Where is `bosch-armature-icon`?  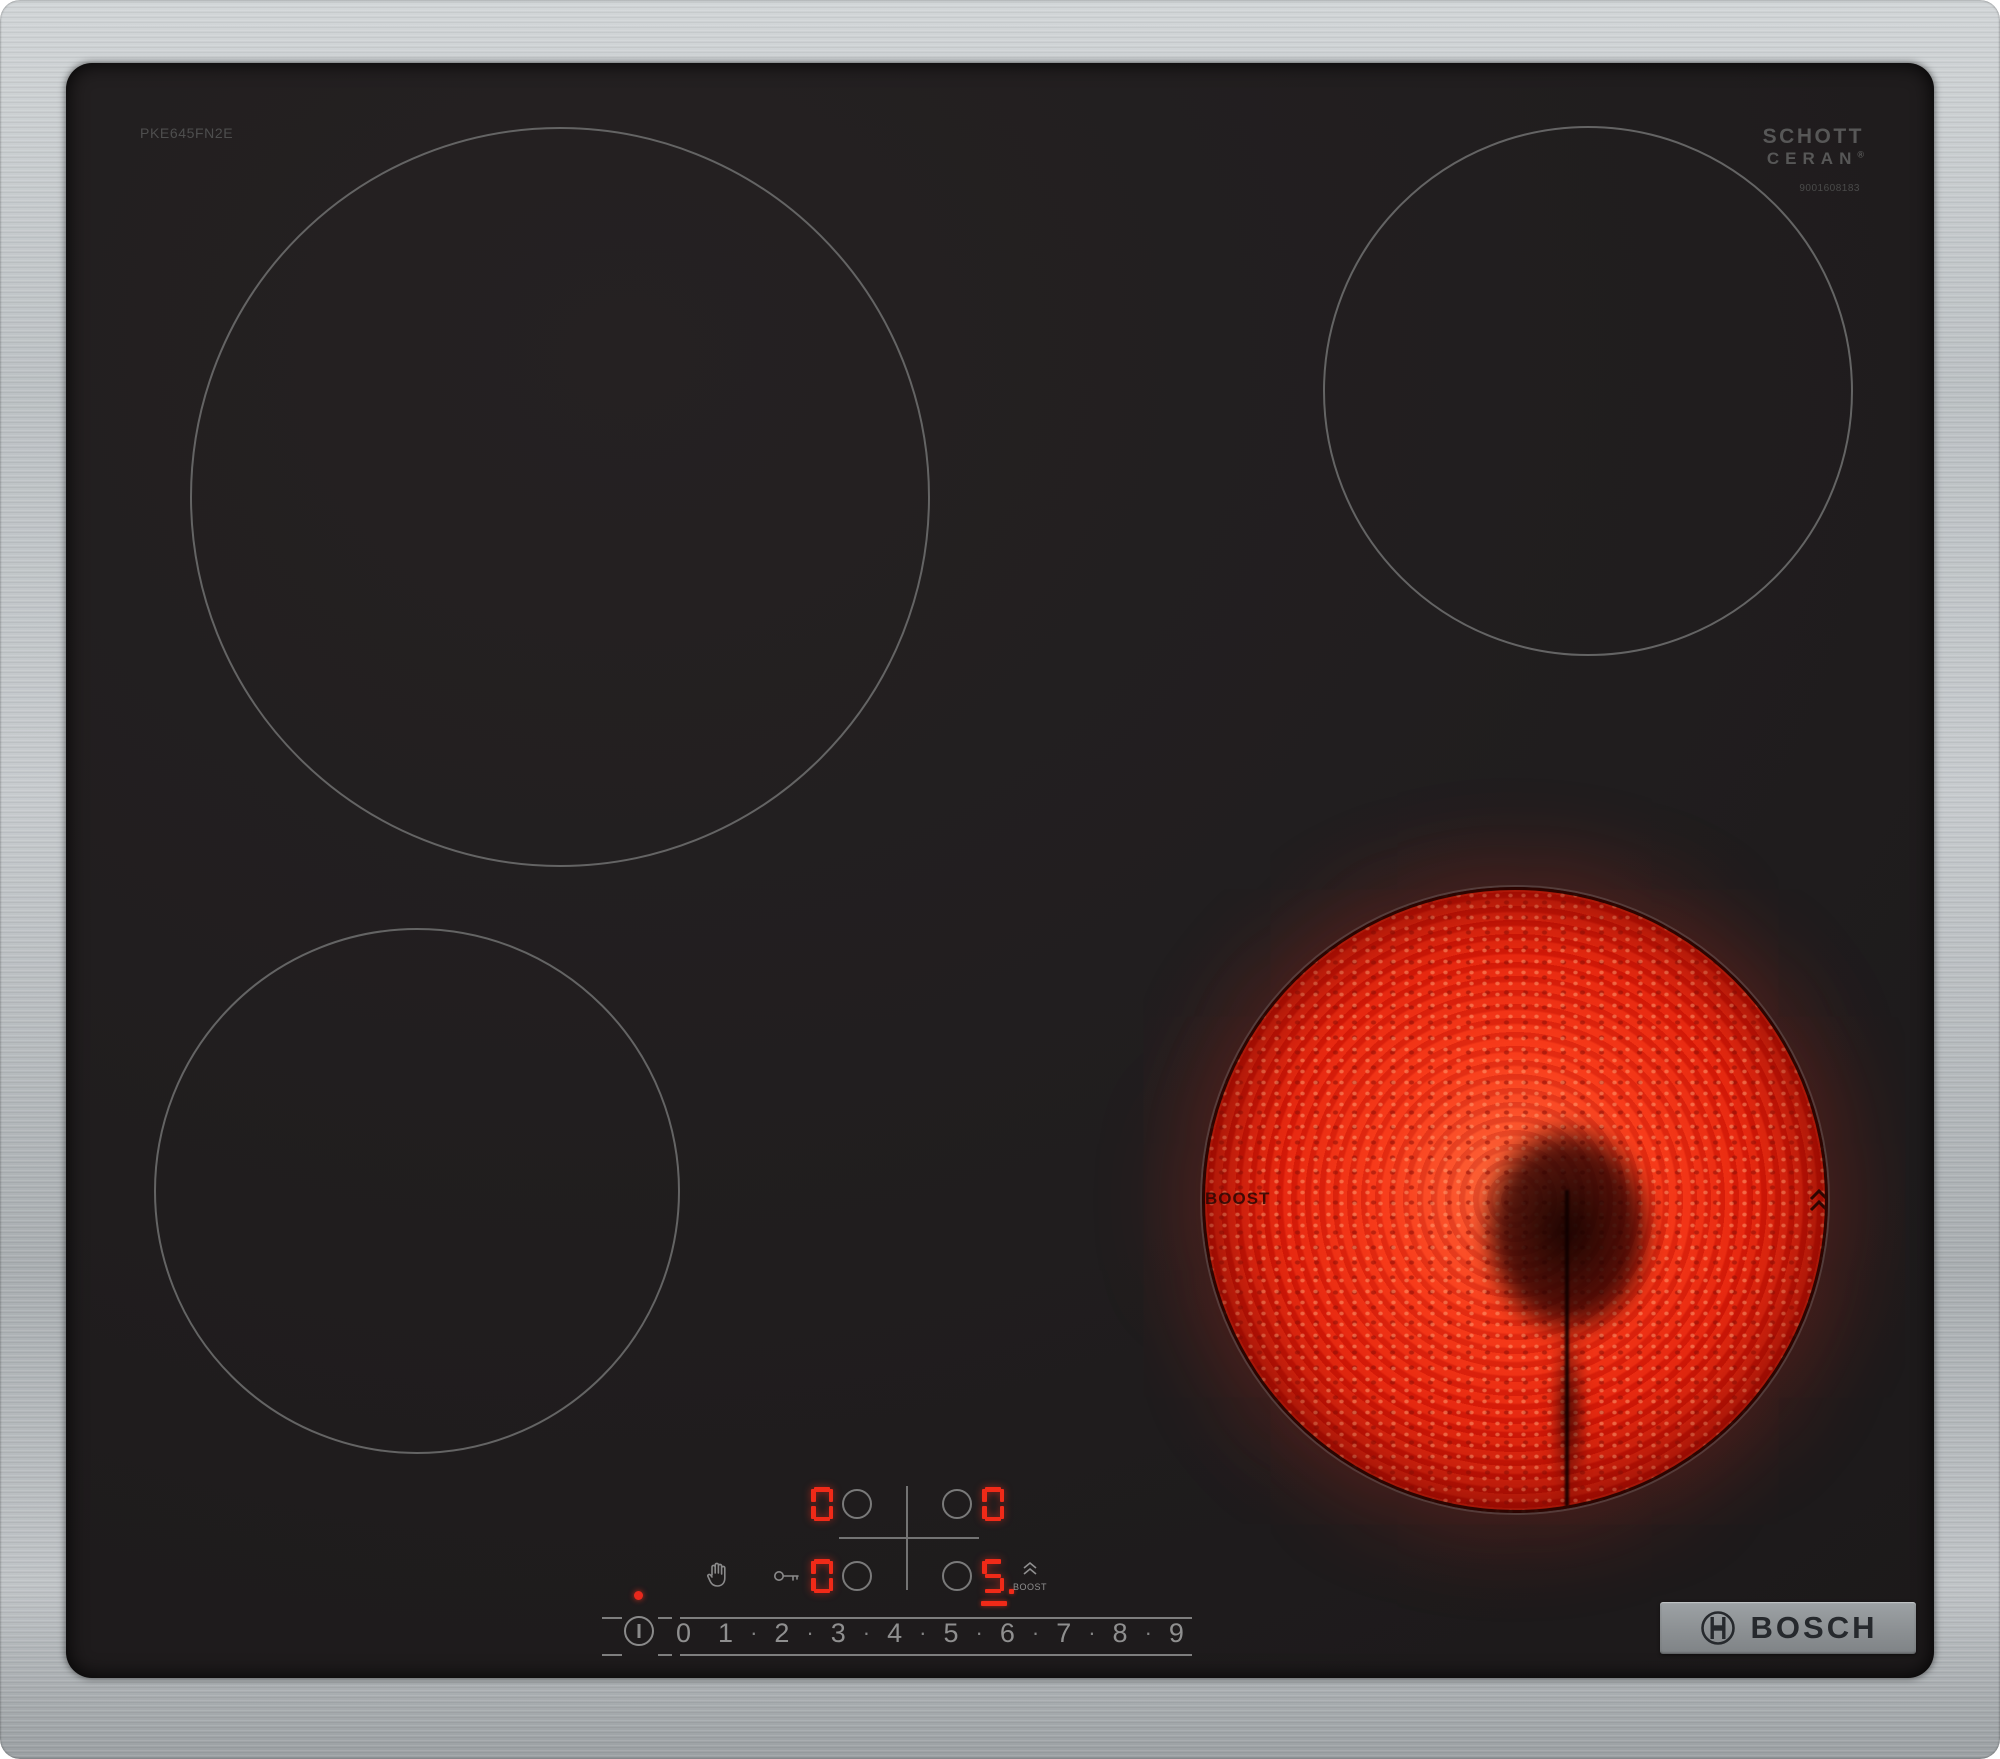 bosch-armature-icon is located at coordinates (1717, 1628).